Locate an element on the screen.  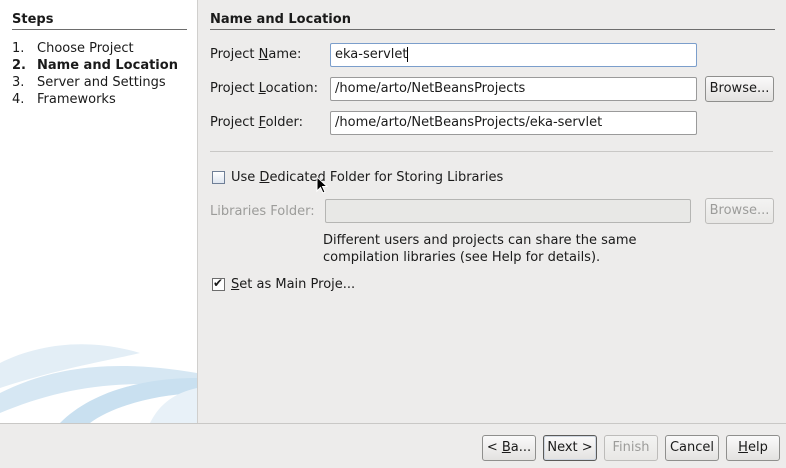
step-frameworks: 4. Frameworks is located at coordinates (64, 99).